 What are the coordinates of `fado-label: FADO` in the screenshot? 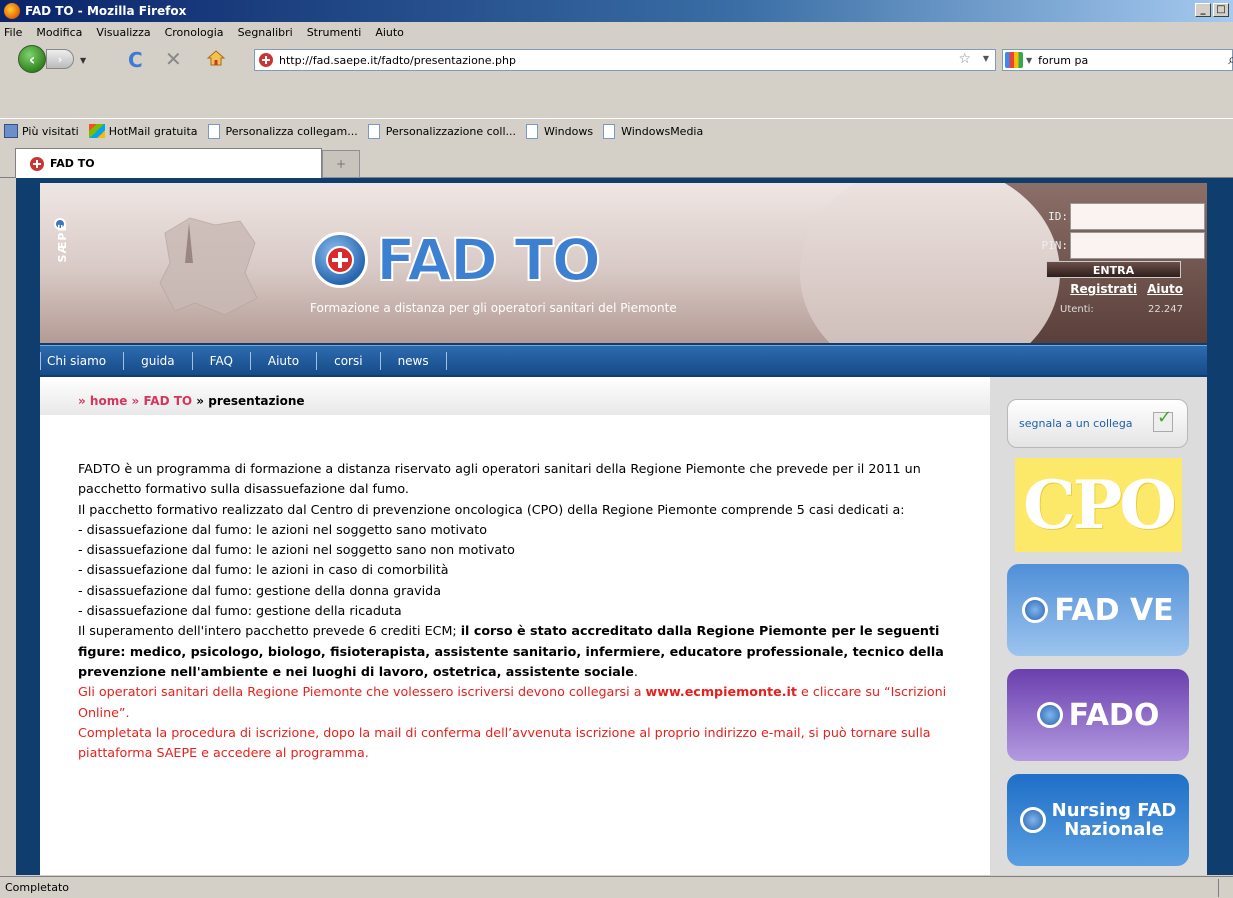 It's located at (1114, 715).